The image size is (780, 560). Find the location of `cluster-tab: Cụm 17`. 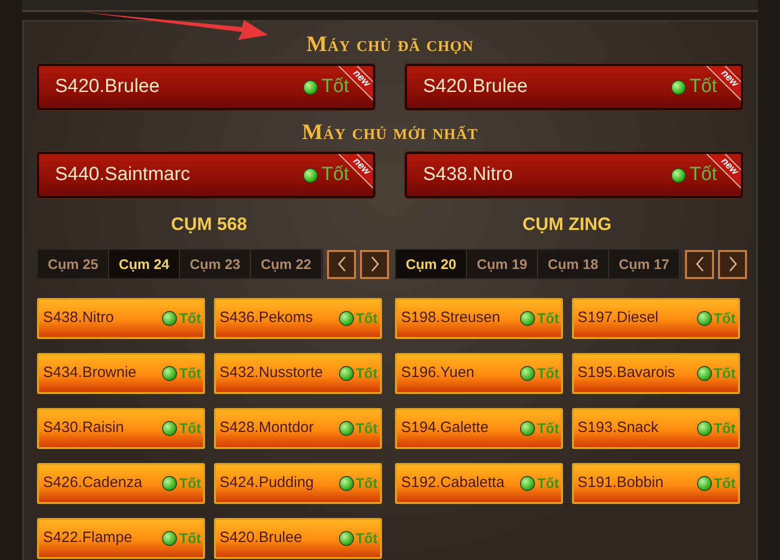

cluster-tab: Cụm 17 is located at coordinates (644, 264).